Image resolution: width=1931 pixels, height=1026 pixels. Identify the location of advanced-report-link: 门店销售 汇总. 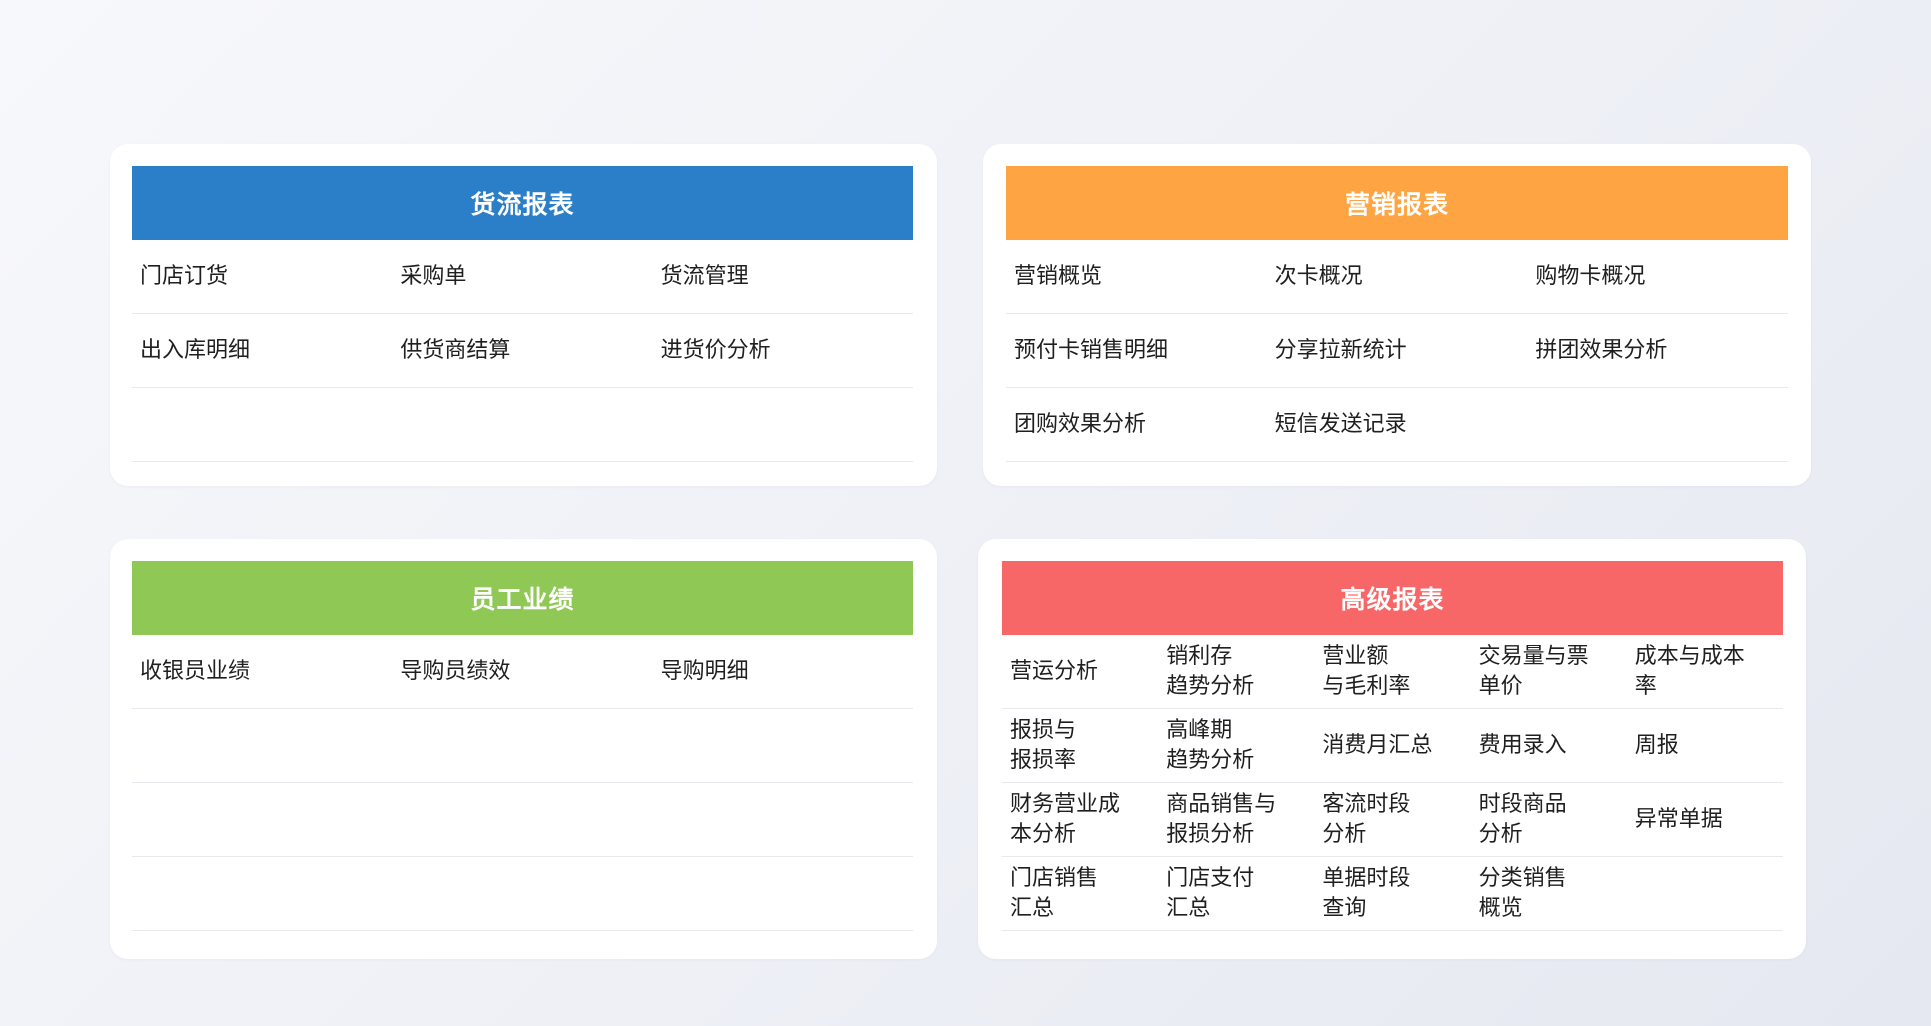
(1080, 894).